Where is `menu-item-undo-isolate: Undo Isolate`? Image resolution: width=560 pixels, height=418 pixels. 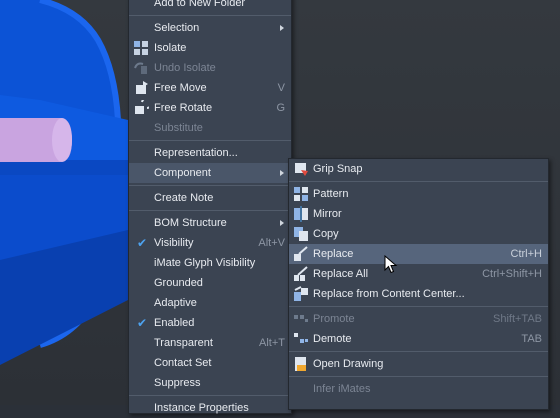 menu-item-undo-isolate: Undo Isolate is located at coordinates (210, 68).